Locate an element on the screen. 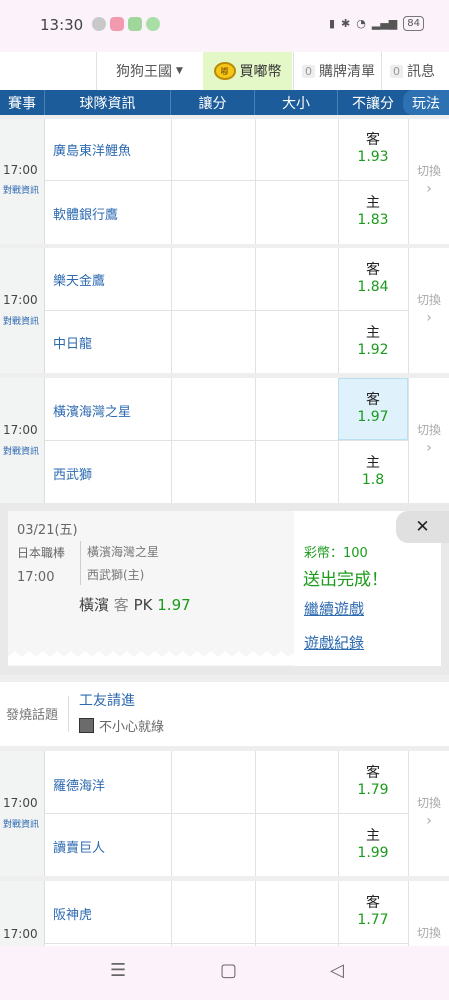  avatar is located at coordinates (86, 725).